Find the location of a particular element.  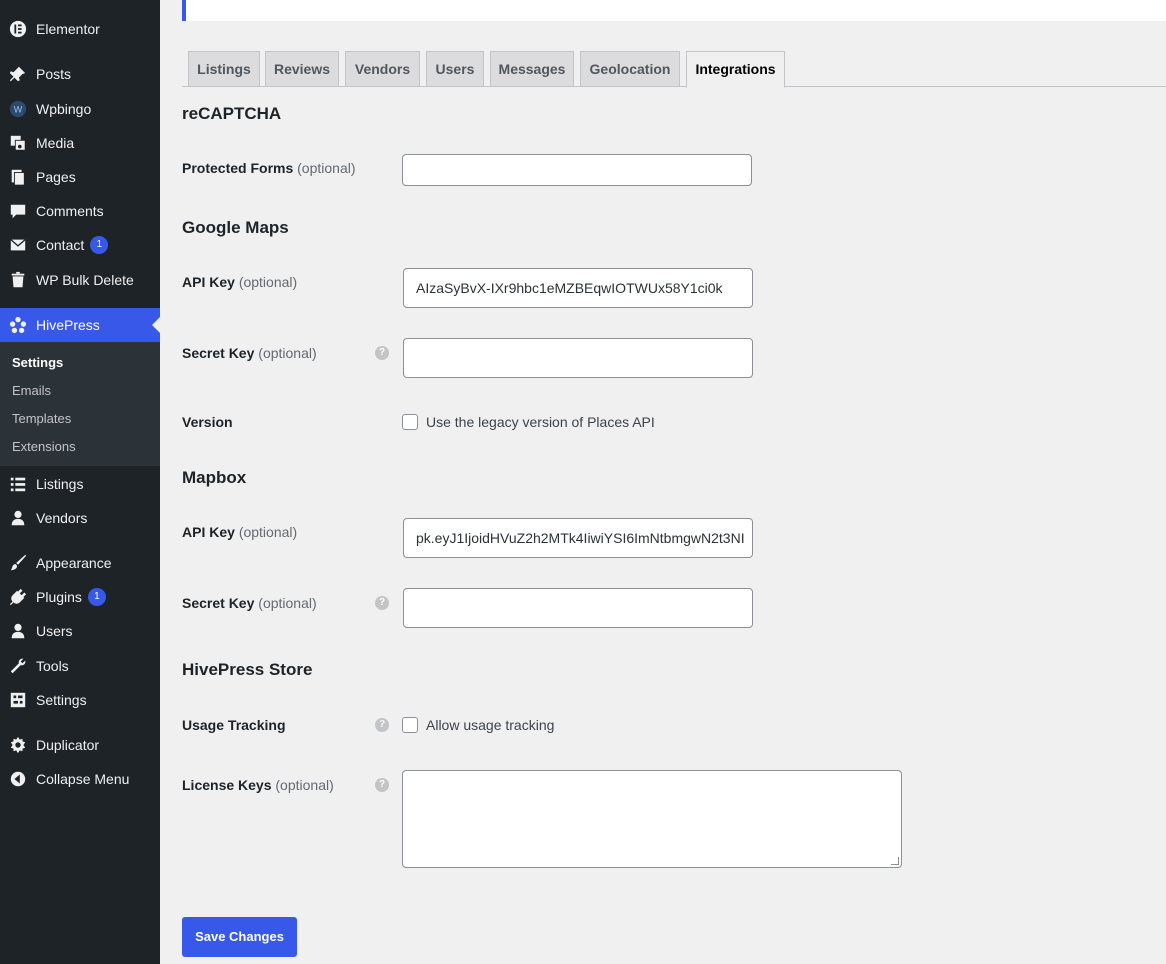

admin-notice is located at coordinates (674, 10).